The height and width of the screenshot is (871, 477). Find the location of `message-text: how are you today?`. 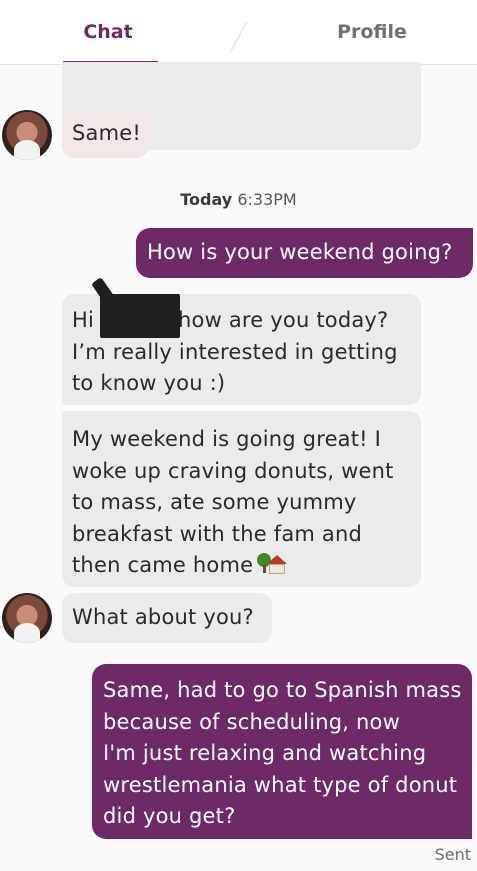

message-text: how are you today? is located at coordinates (283, 320).